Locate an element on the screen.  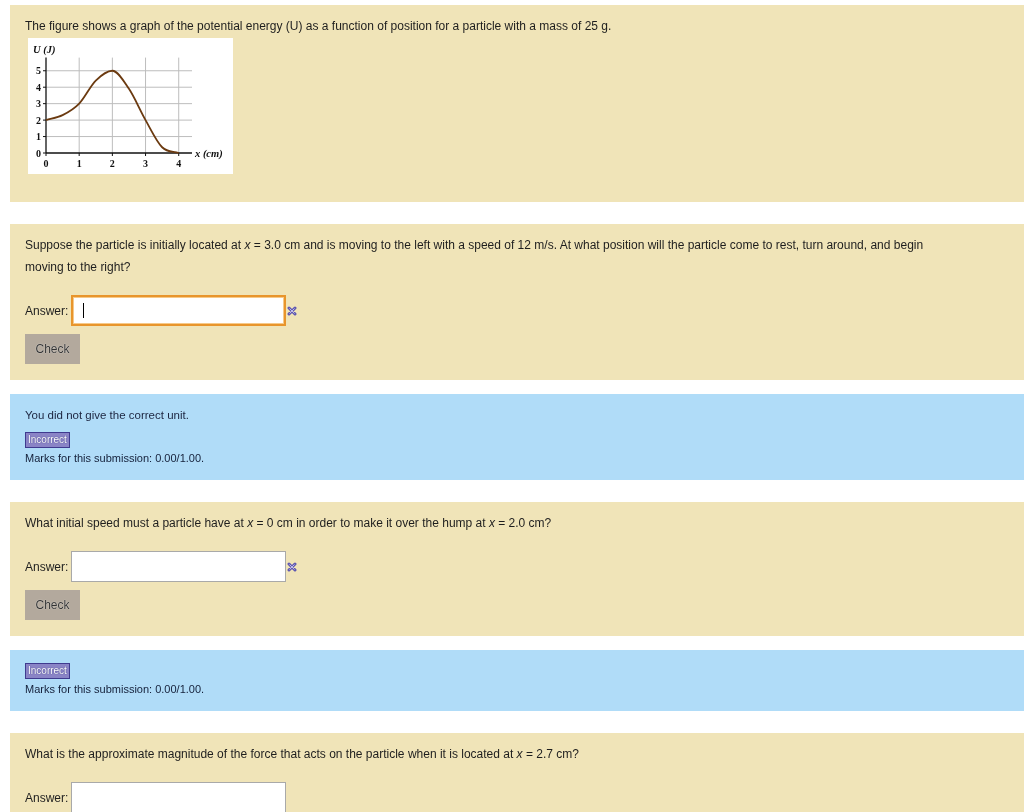
intro-text: The figure shows a graph of the potential energy (U) as a function of position for a particle with a mass of 25 g. is located at coordinates (319, 26).